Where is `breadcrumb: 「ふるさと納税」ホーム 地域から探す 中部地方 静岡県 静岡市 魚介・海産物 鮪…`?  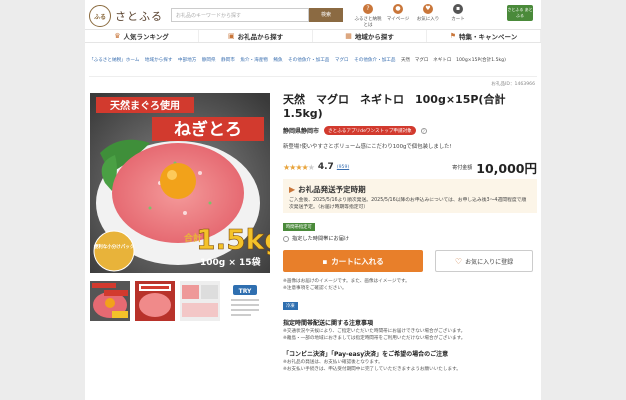
breadcrumb: 「ふるさと納税」ホーム 地域から探す 中部地方 静岡県 静岡市 魚介・海産物 鮪… is located at coordinates (314, 60).